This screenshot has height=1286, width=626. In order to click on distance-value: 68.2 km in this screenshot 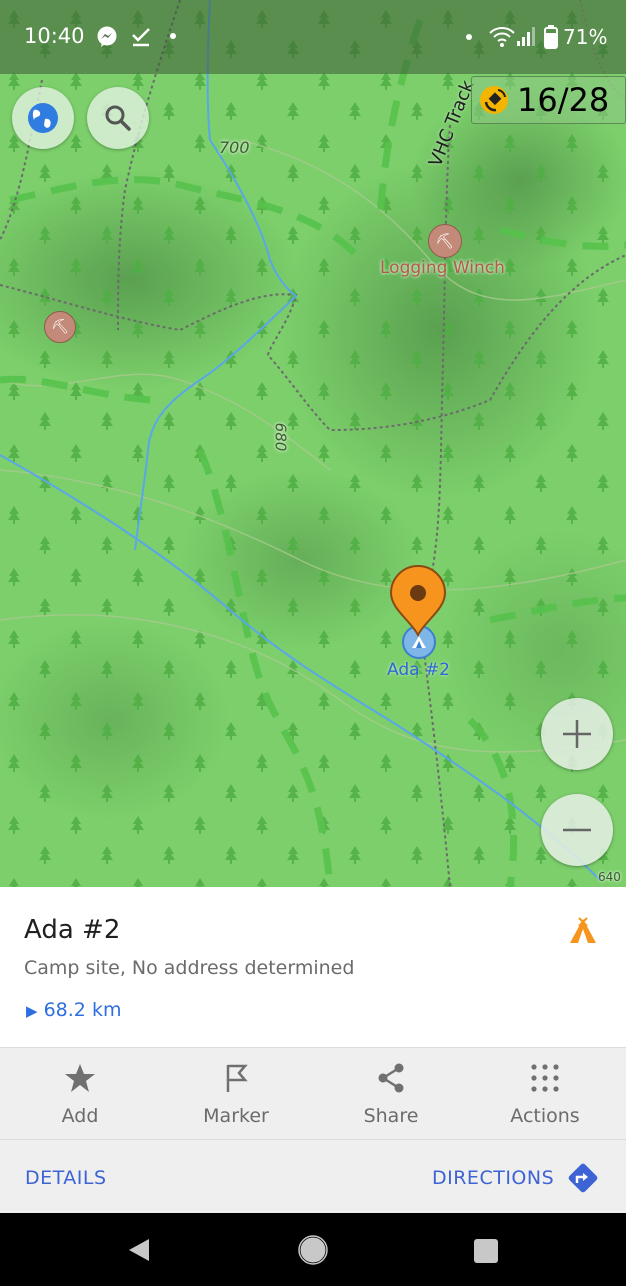, I will do `click(82, 1010)`.